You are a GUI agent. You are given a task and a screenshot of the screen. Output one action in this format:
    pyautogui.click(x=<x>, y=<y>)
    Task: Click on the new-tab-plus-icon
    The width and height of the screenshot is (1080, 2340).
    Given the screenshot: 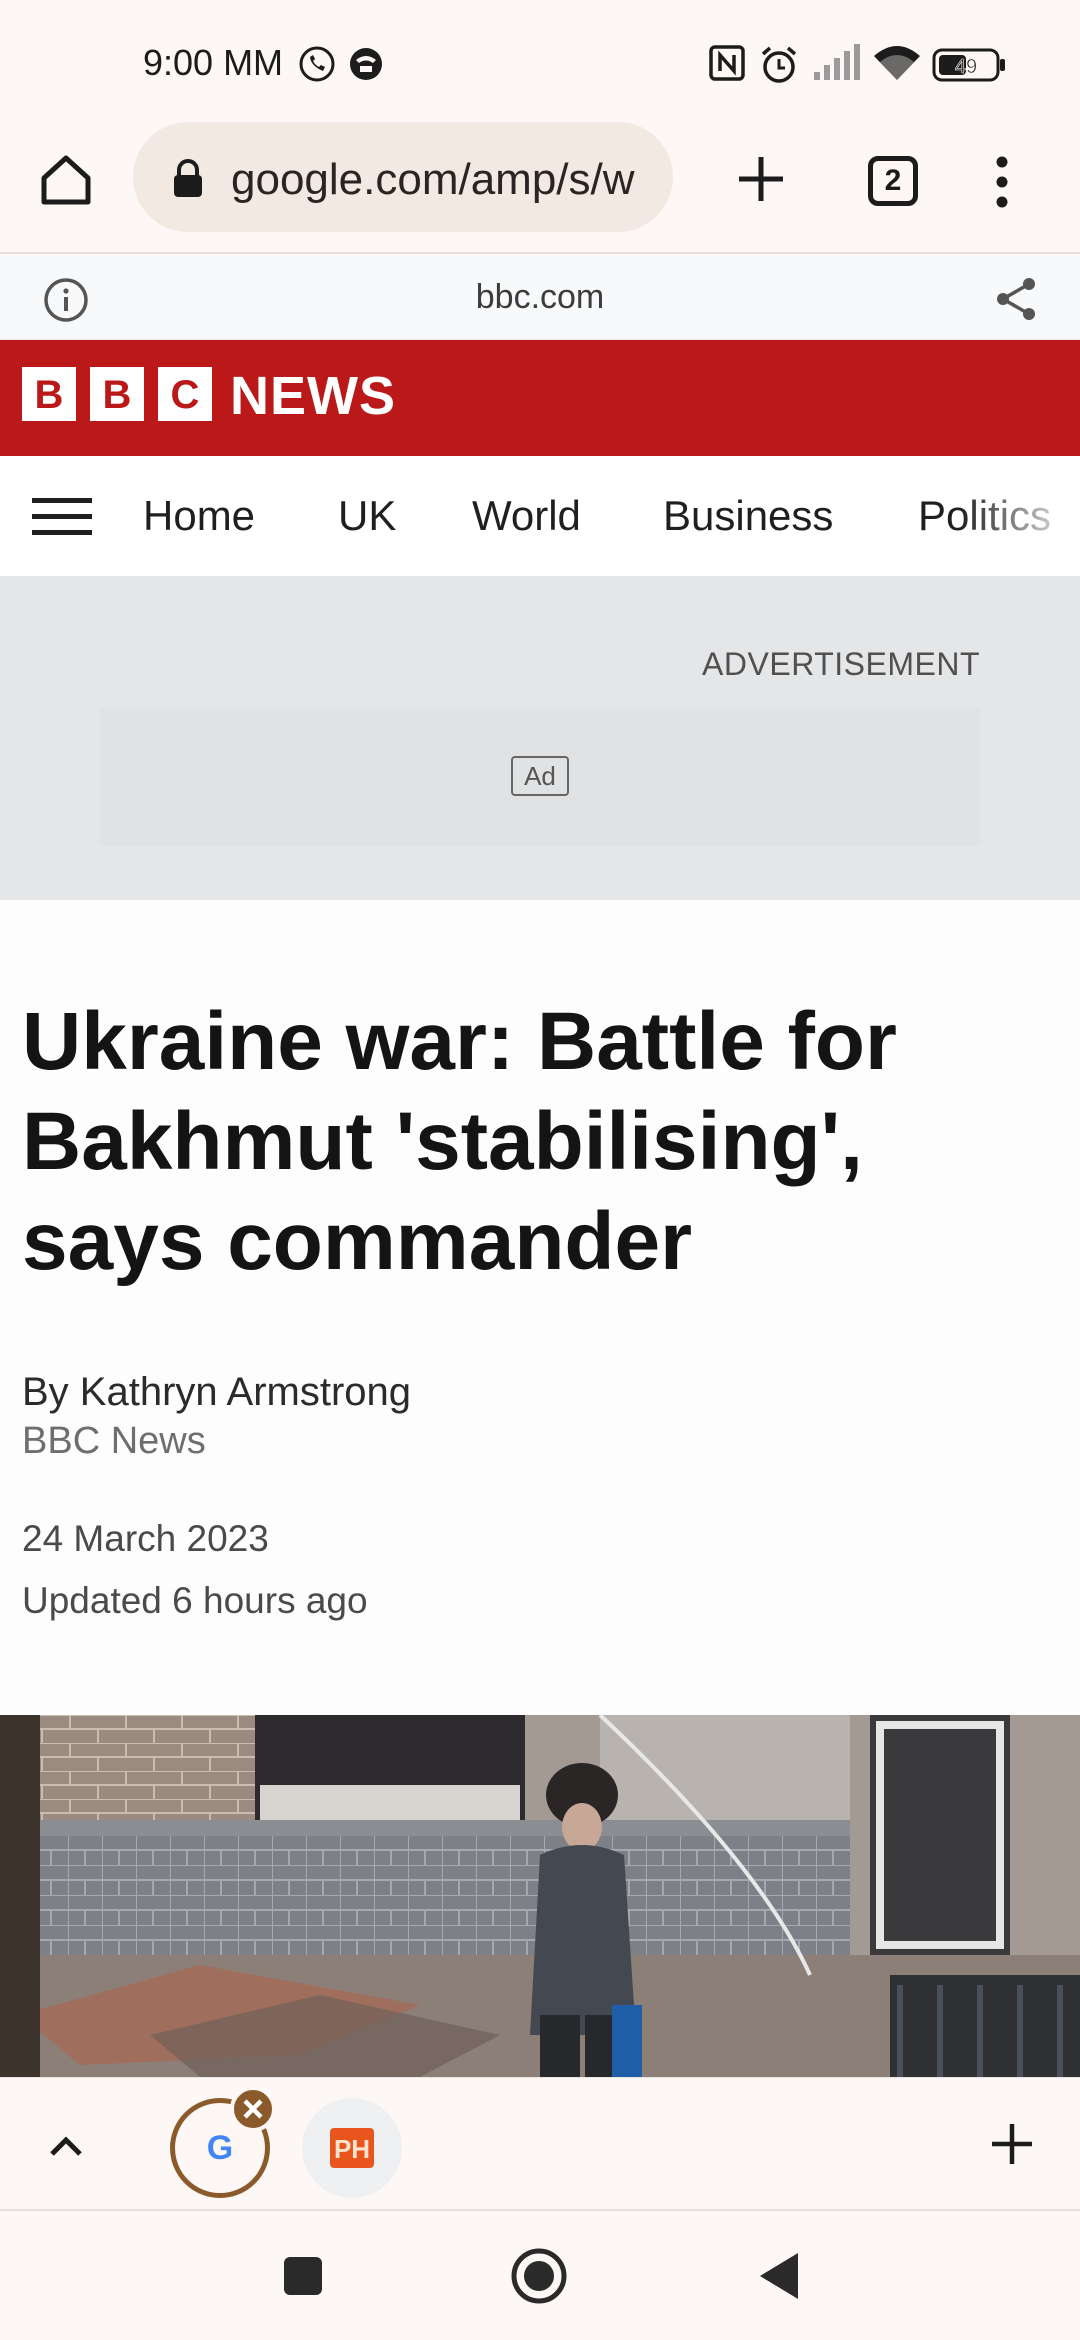 What is the action you would take?
    pyautogui.click(x=761, y=181)
    